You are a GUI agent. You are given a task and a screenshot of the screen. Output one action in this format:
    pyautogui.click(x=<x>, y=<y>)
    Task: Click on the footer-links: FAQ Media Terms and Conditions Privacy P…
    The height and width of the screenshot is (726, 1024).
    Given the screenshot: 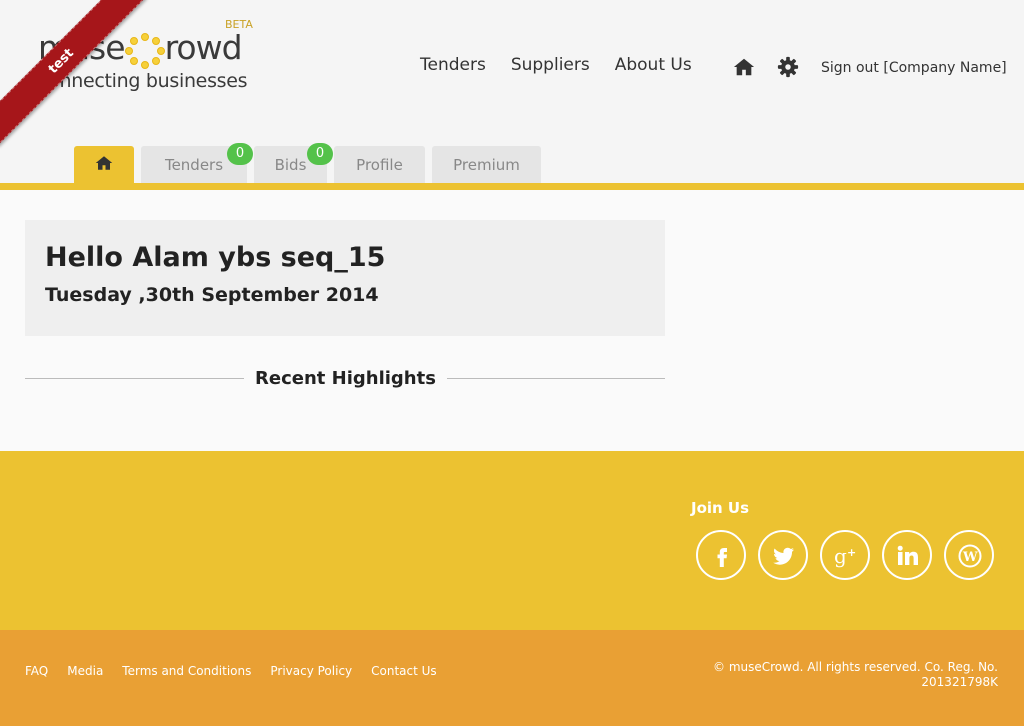 What is the action you would take?
    pyautogui.click(x=231, y=671)
    